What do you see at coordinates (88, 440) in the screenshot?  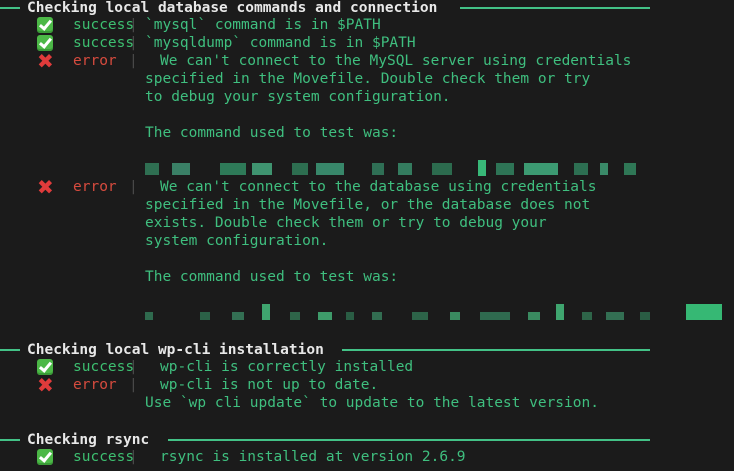 I see `section-title: Checking rsync` at bounding box center [88, 440].